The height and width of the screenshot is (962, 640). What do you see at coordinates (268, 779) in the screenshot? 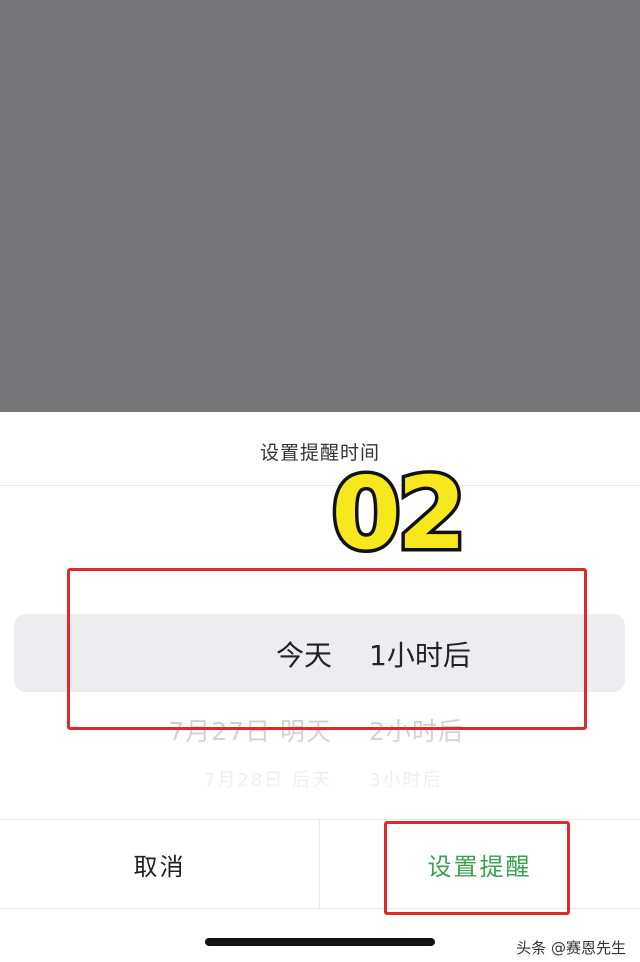
I see `picker-date-next-2: 7月28日 后天` at bounding box center [268, 779].